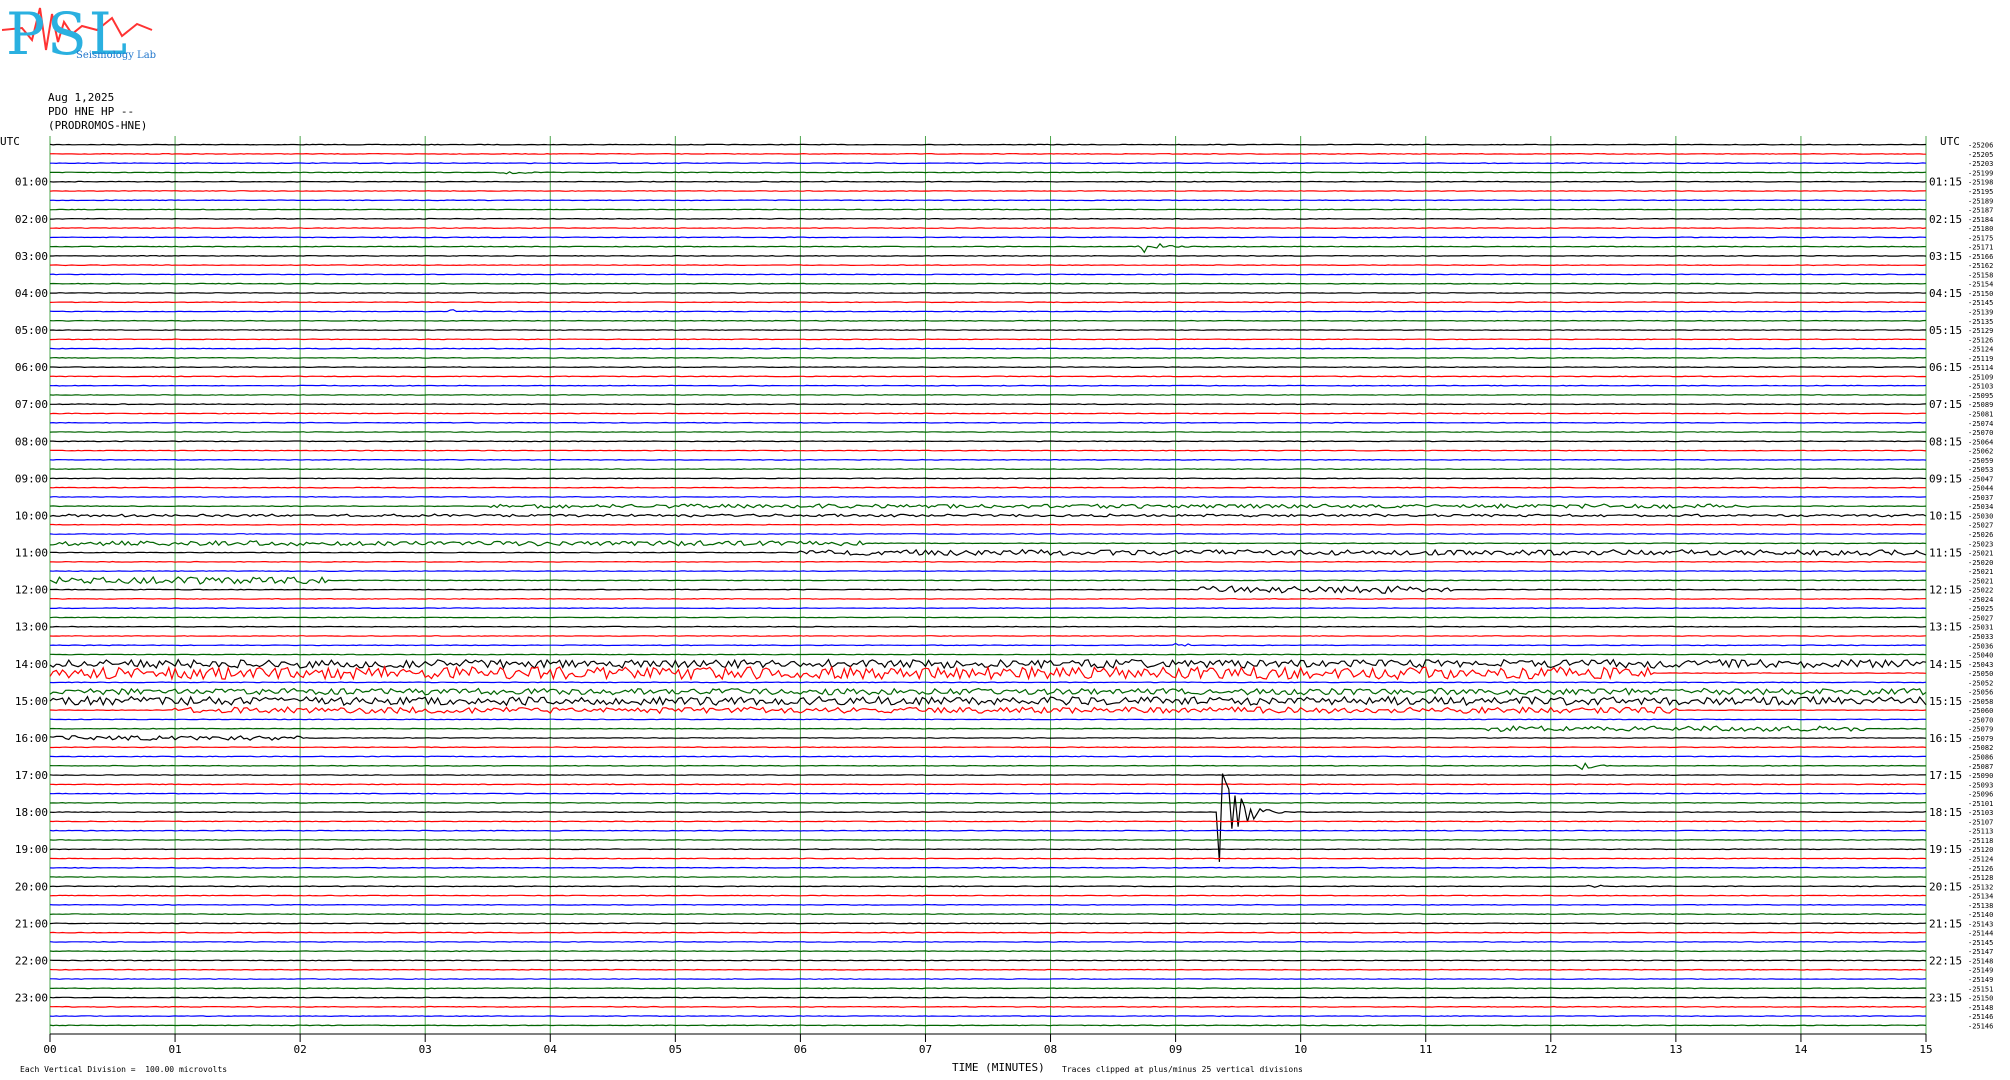  Describe the element at coordinates (1980, 563) in the screenshot. I see `row-offset-label: -25020` at that location.